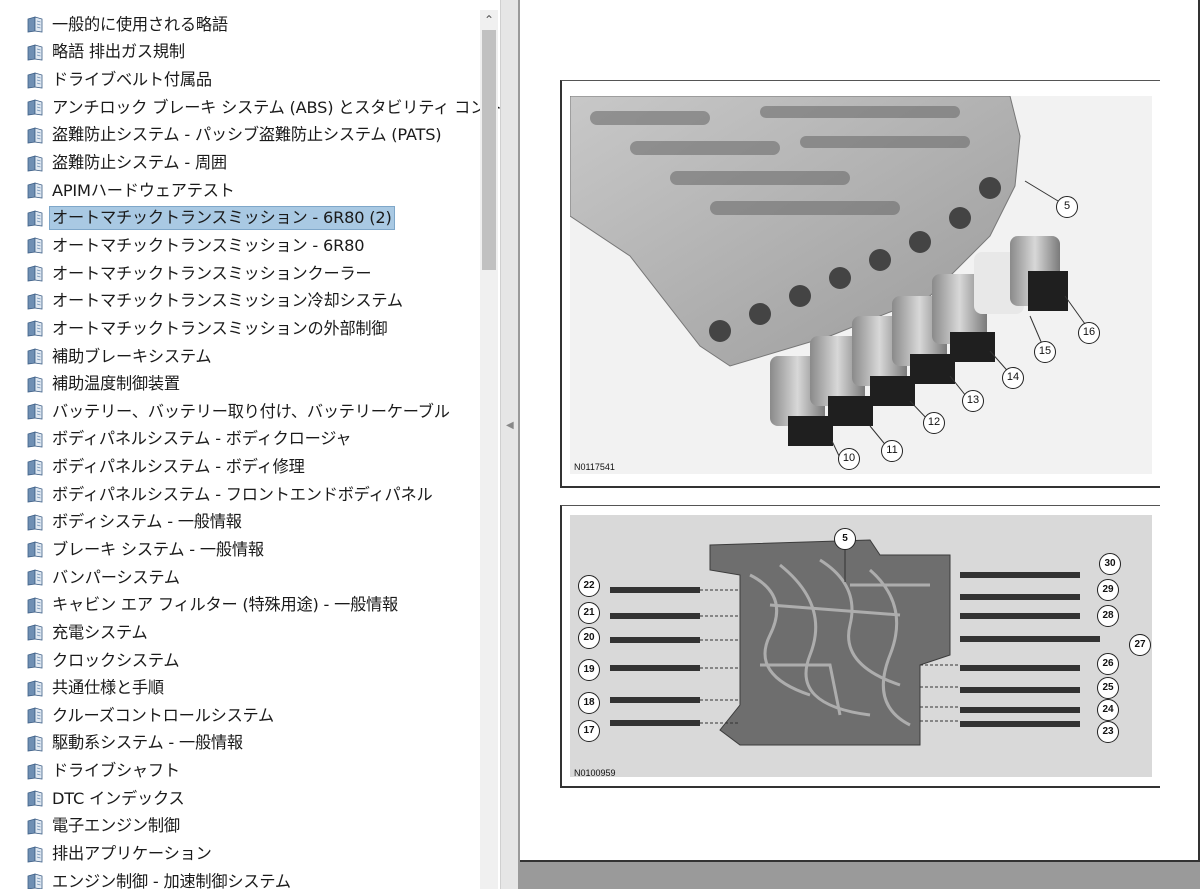 The width and height of the screenshot is (1200, 889). I want to click on toc-item: アンチロック ブレーキ システム (ABS) とスタビリティ コントロール, so click(250, 108).